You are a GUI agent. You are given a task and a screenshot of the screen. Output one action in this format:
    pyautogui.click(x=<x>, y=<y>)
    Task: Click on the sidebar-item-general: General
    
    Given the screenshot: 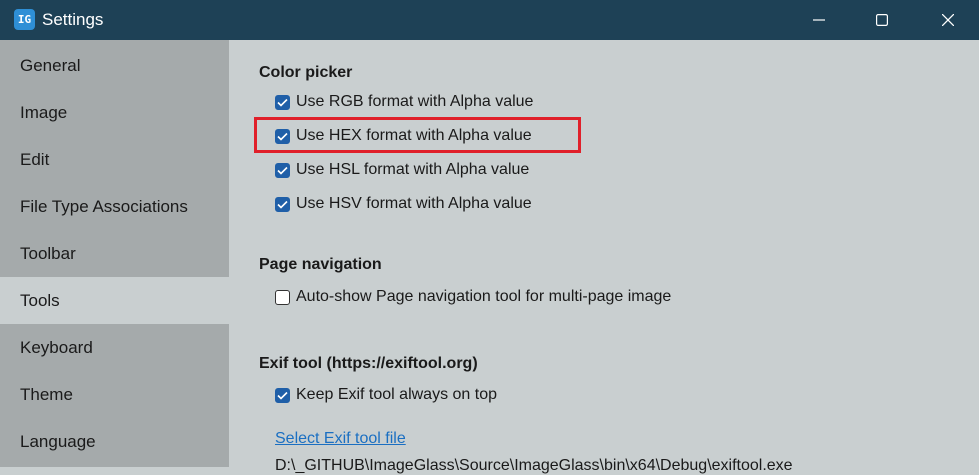 What is the action you would take?
    pyautogui.click(x=114, y=65)
    